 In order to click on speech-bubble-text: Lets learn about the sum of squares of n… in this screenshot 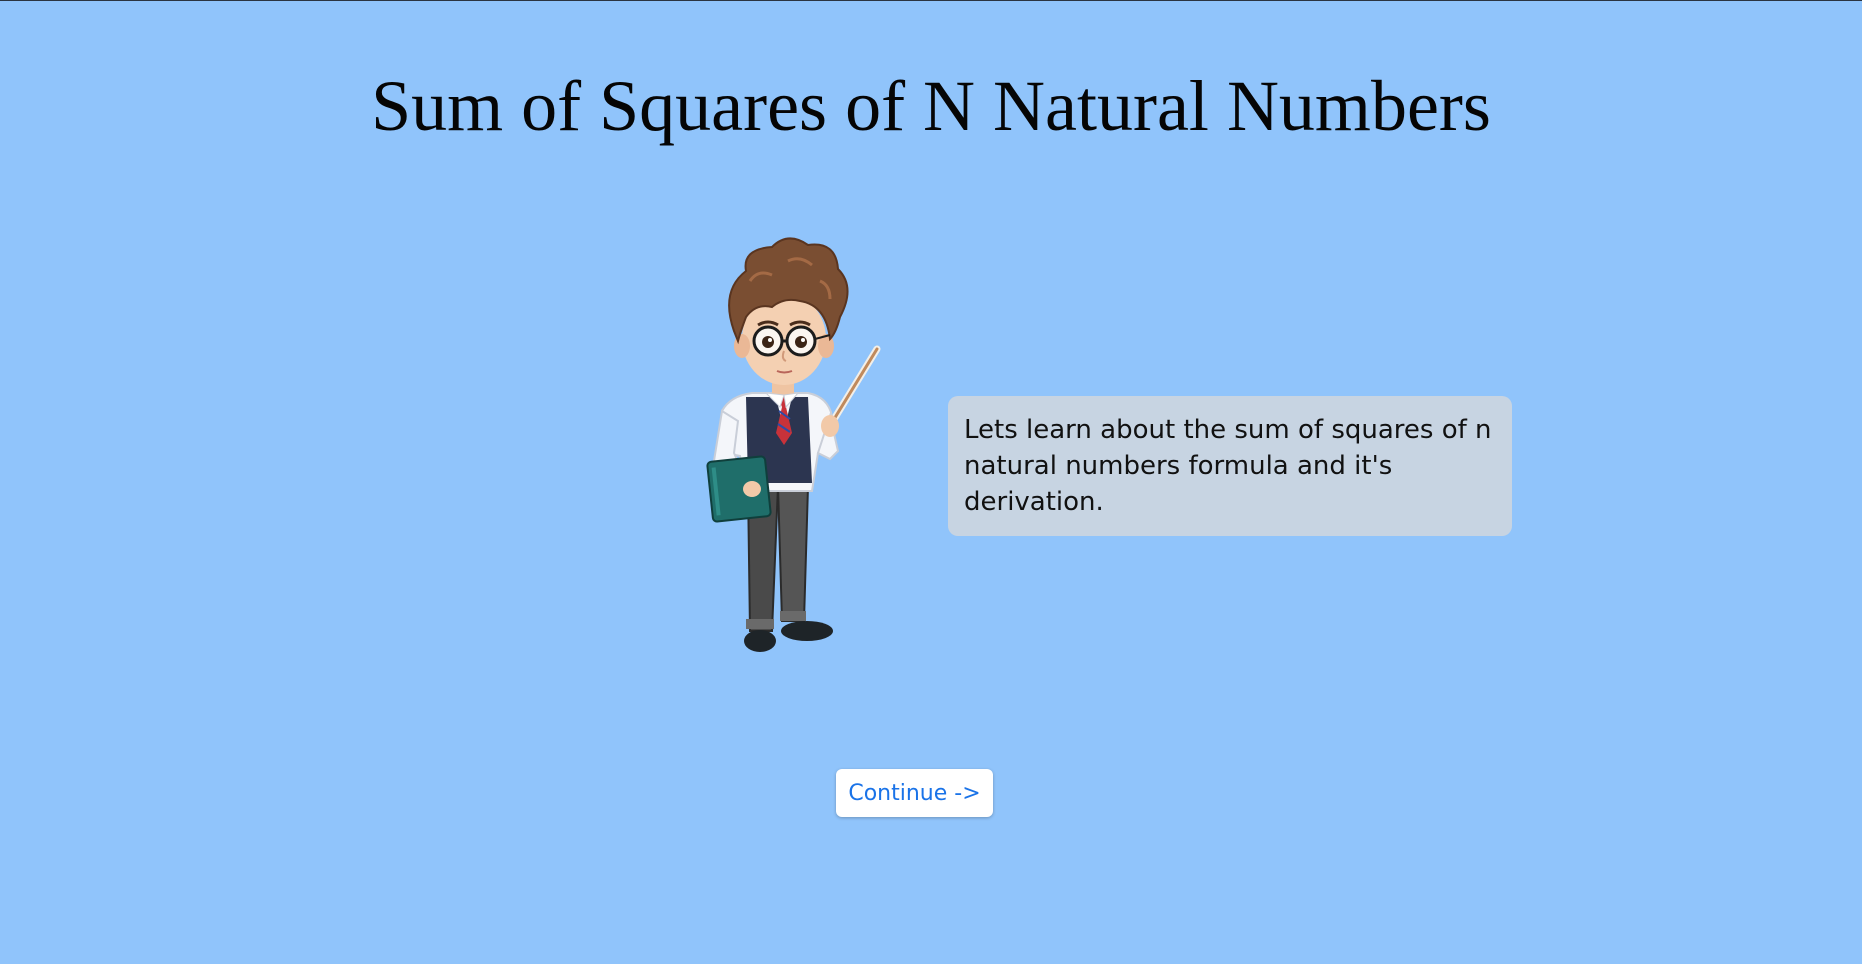, I will do `click(1228, 466)`.